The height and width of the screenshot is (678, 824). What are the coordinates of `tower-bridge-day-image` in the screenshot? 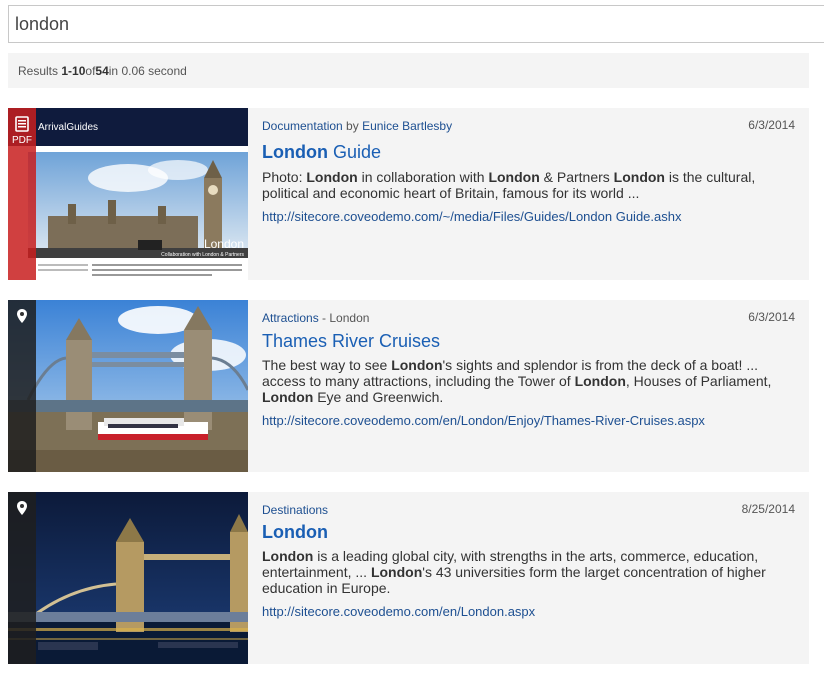 It's located at (128, 386).